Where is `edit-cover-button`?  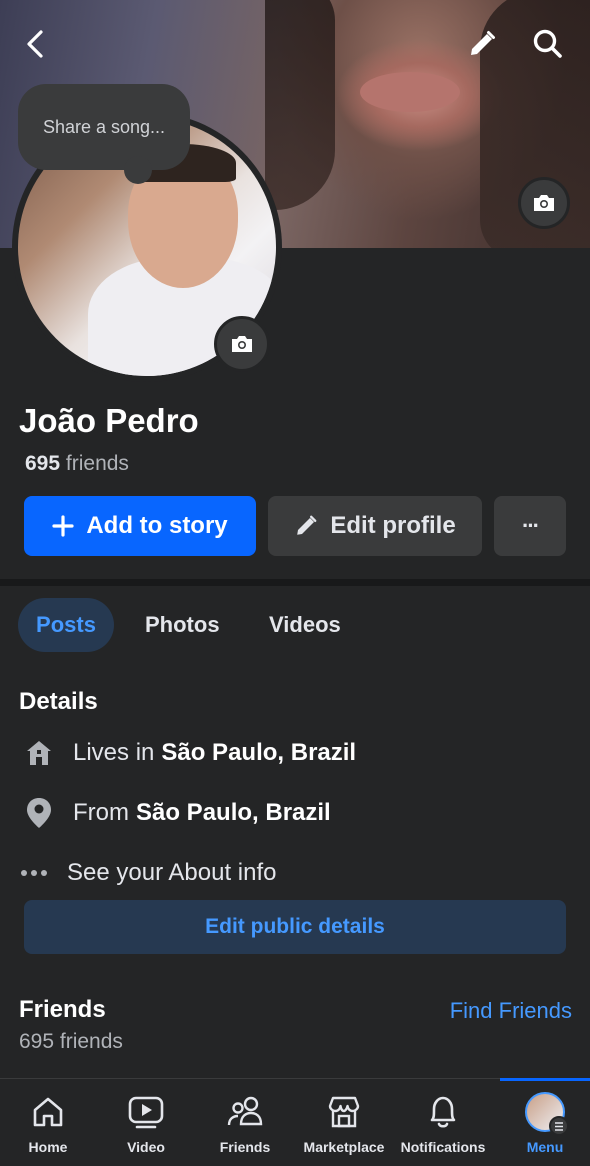 edit-cover-button is located at coordinates (482, 44).